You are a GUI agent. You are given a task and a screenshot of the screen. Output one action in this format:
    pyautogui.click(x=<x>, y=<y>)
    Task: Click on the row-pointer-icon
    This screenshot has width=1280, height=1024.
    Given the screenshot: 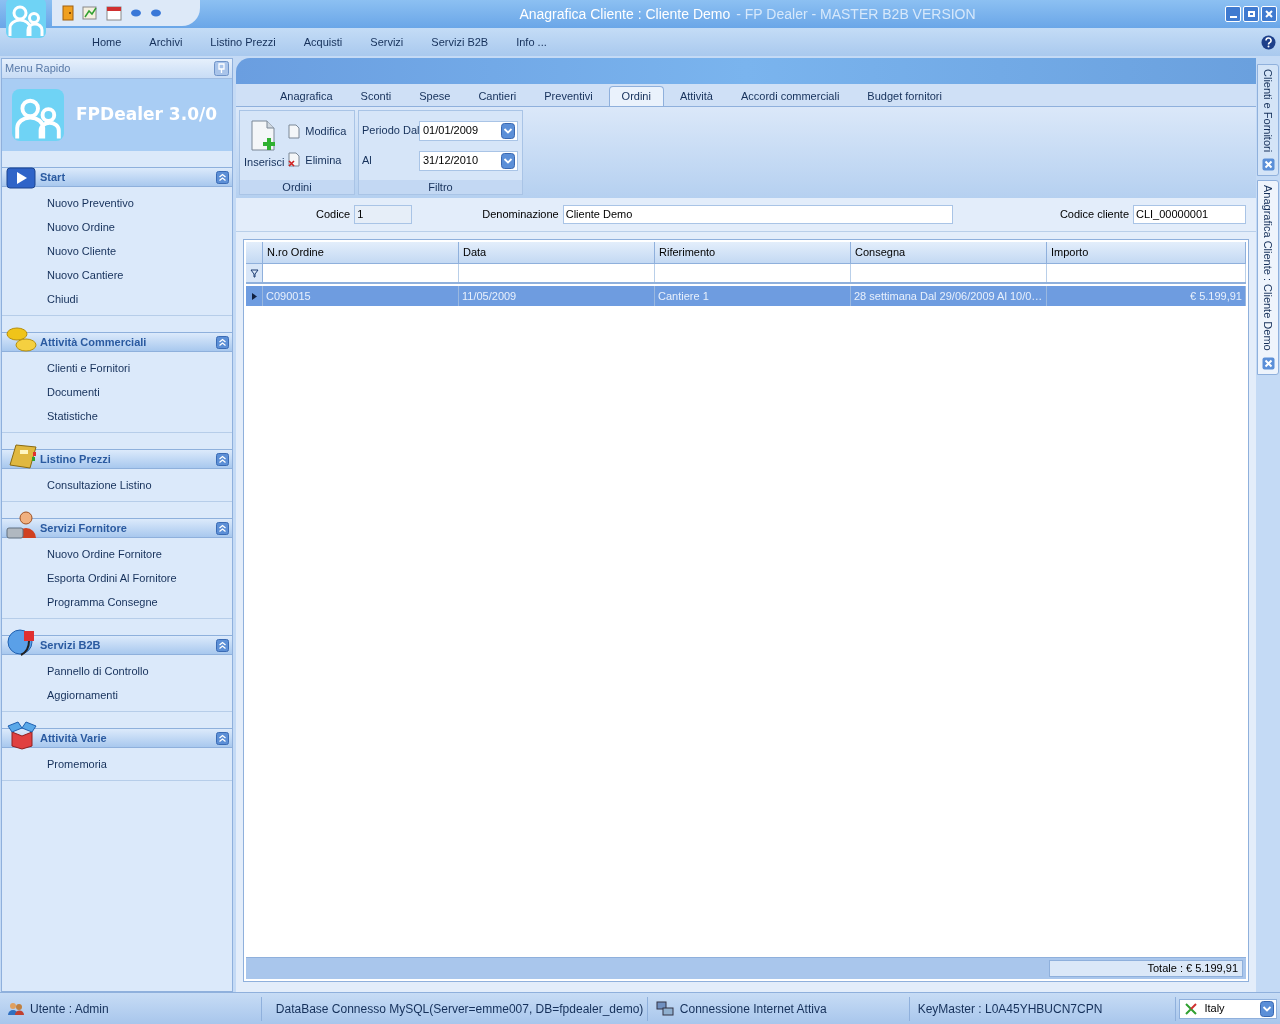 What is the action you would take?
    pyautogui.click(x=254, y=296)
    